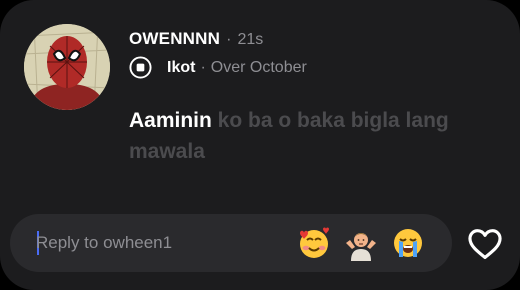 The height and width of the screenshot is (290, 520). I want to click on song-artist: Over October, so click(258, 67).